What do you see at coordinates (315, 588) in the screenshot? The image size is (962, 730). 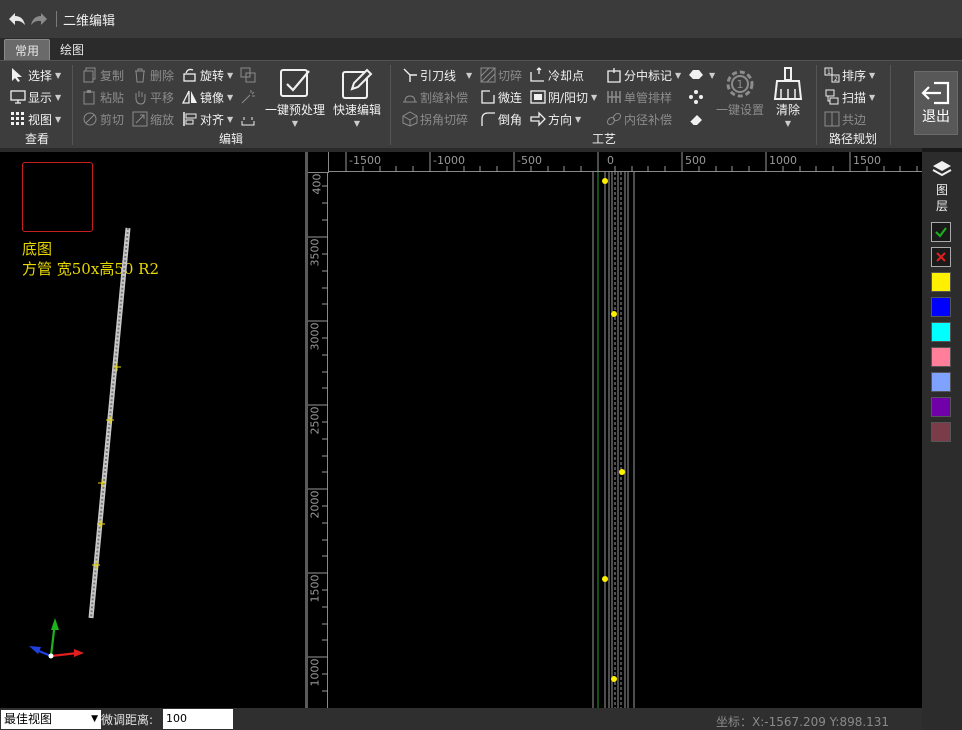 I see `v-tick-label: 1500` at bounding box center [315, 588].